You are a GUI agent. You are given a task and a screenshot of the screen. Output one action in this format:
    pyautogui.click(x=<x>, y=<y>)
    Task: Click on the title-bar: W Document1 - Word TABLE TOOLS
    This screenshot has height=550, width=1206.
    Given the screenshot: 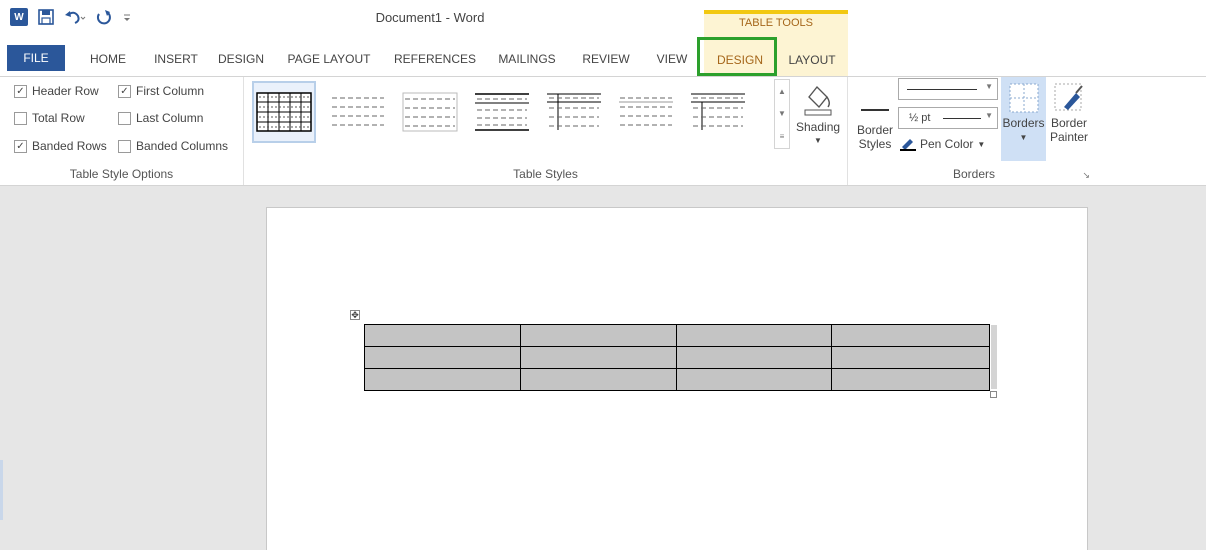 What is the action you would take?
    pyautogui.click(x=603, y=20)
    